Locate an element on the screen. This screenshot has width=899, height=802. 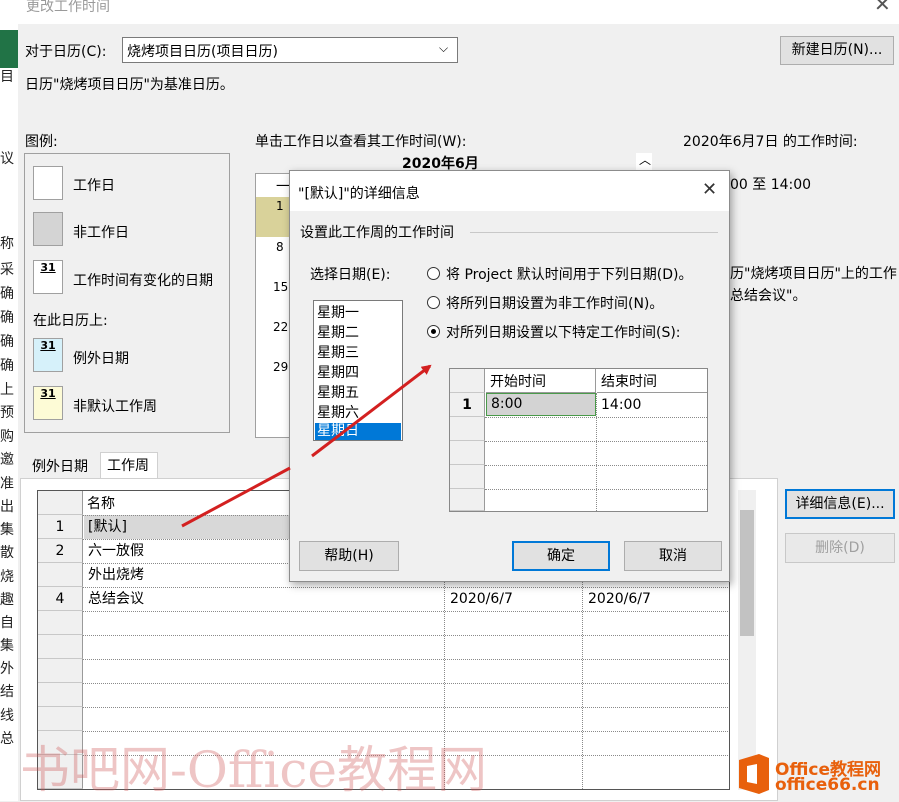
radio-dot is located at coordinates (433, 331).